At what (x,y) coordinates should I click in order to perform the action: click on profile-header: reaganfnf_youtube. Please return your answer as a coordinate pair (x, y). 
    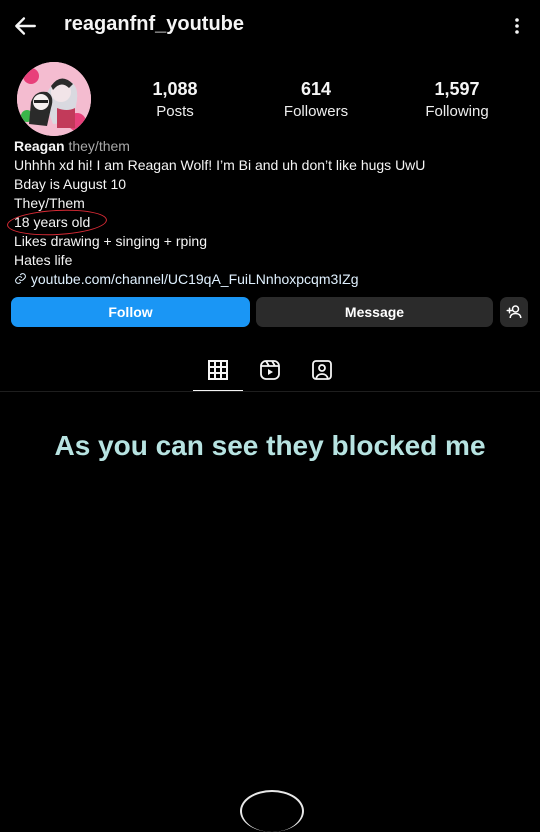
    Looking at the image, I should click on (270, 26).